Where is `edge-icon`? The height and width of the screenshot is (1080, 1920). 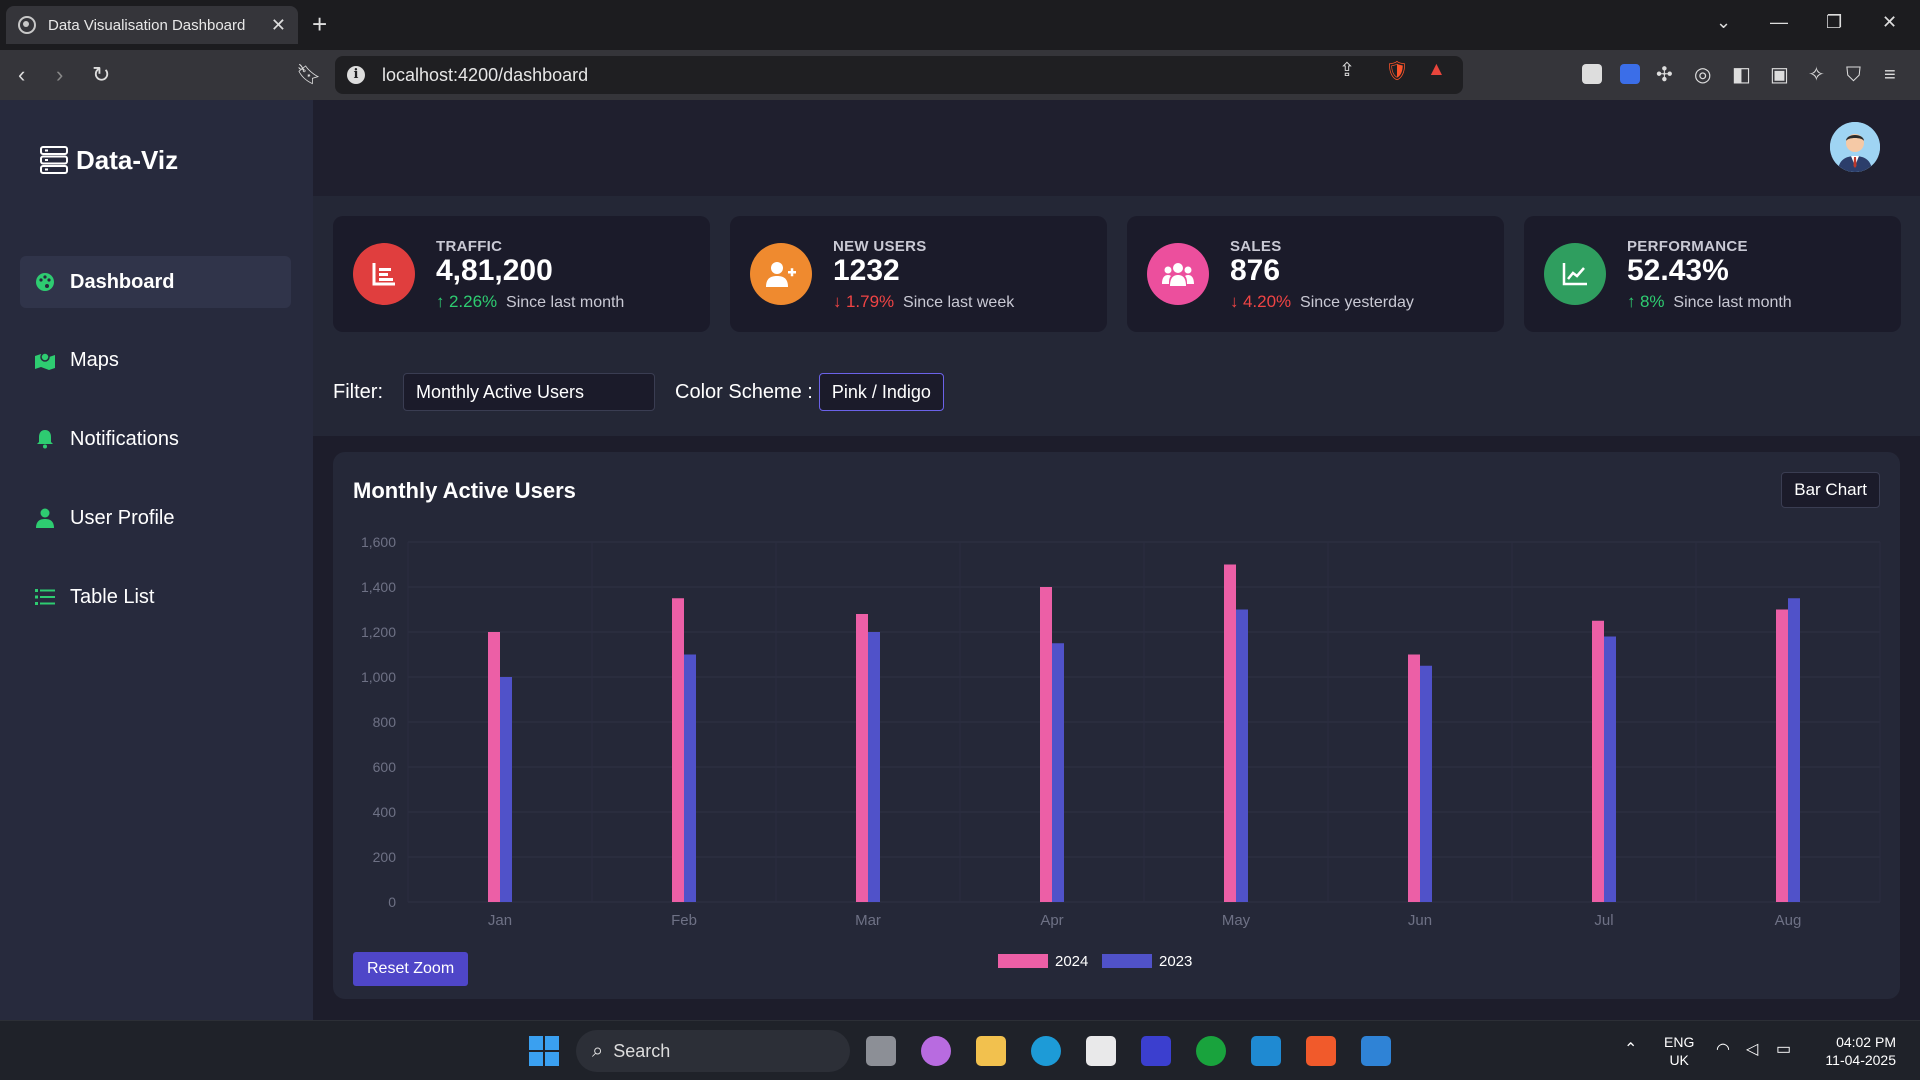 edge-icon is located at coordinates (1046, 1051).